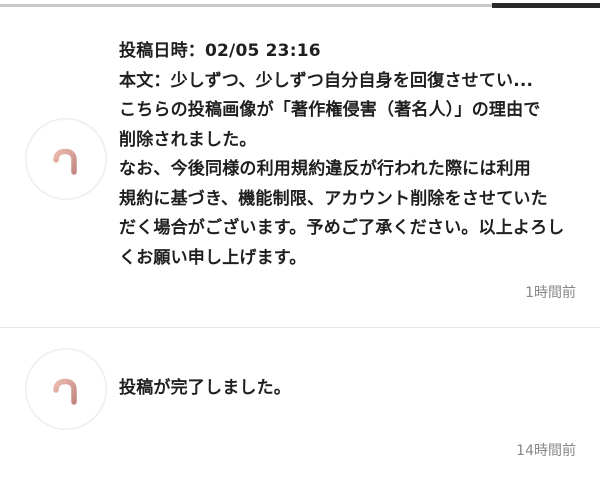 This screenshot has width=600, height=488. I want to click on notification-time: 14時間前, so click(546, 451).